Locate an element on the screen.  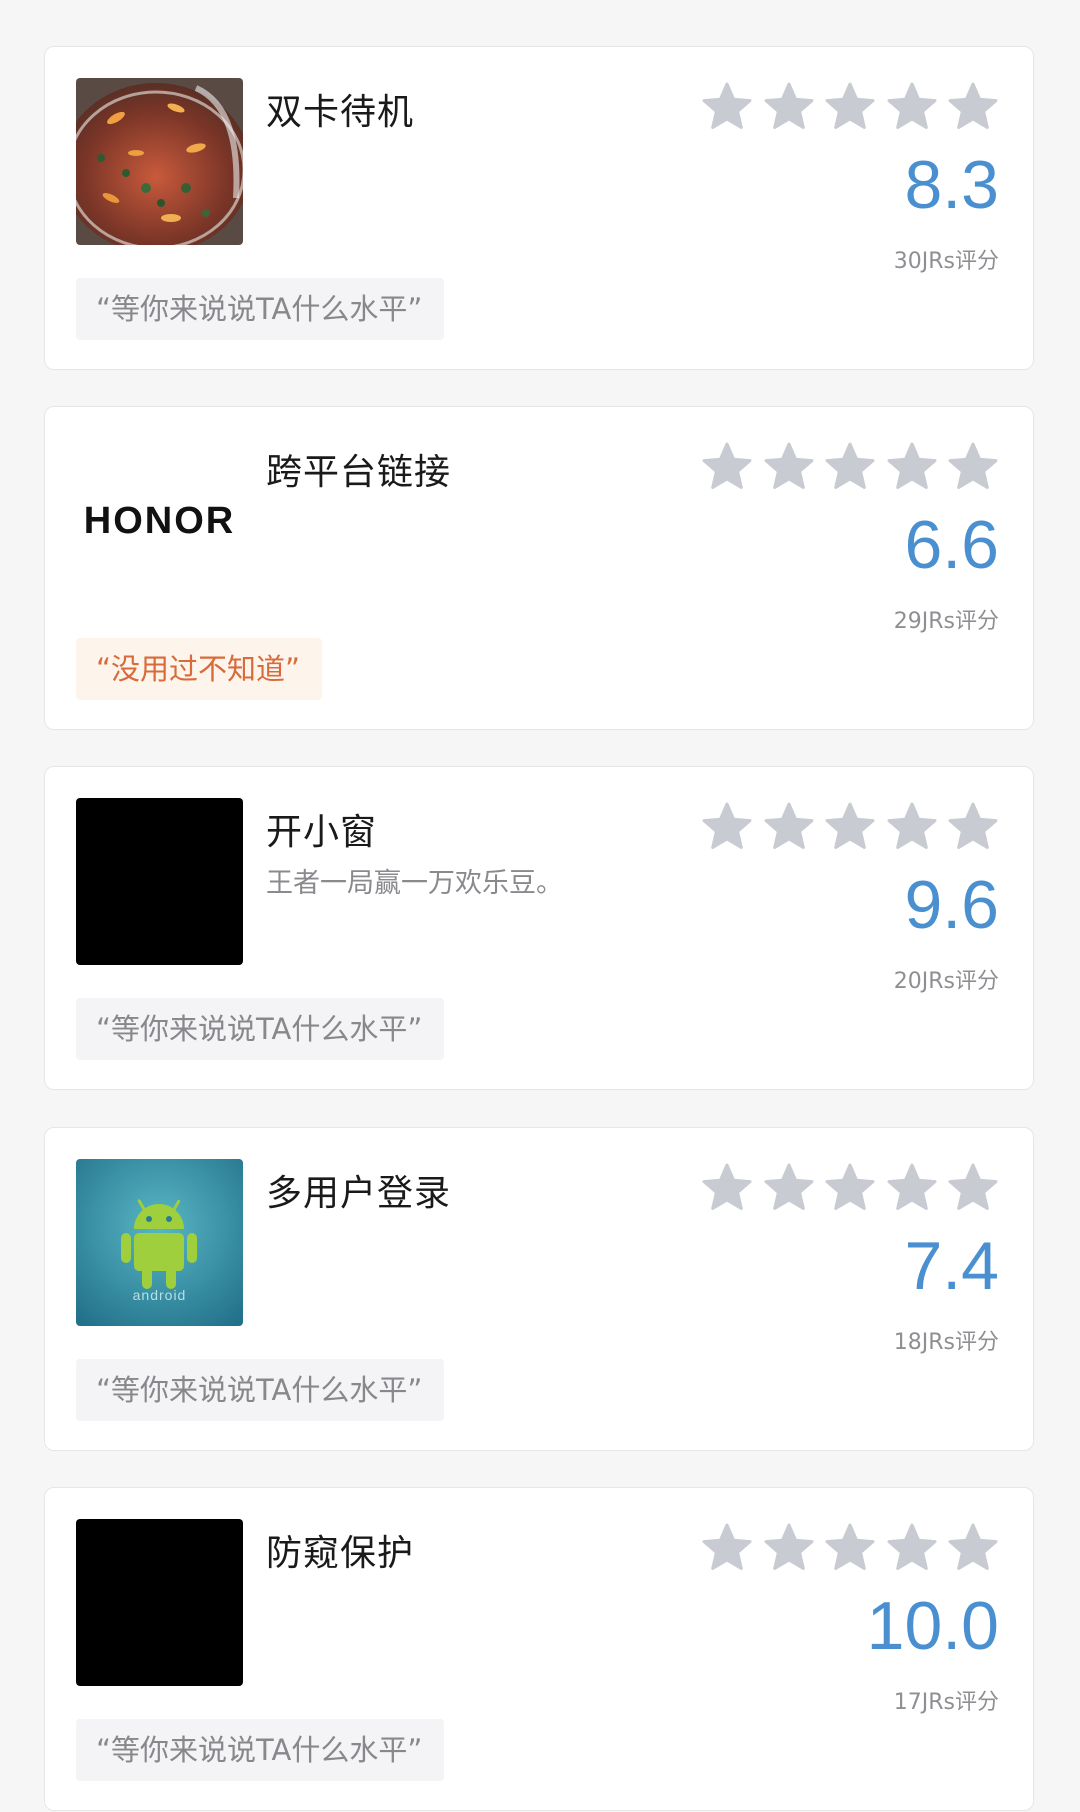
score-value: 9.6 is located at coordinates (951, 905).